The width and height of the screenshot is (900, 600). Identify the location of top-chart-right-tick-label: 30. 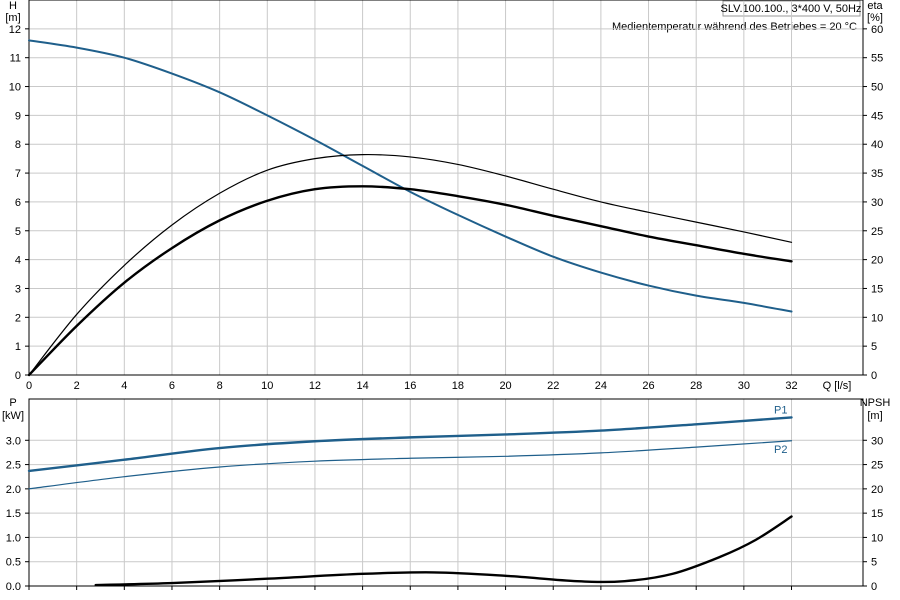
(877, 203).